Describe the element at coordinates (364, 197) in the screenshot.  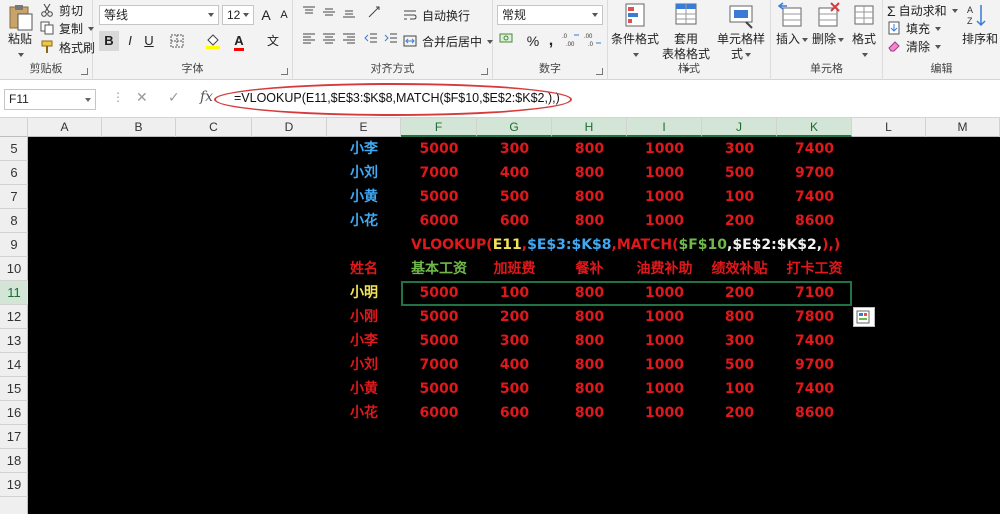
I see `cell-e7: 小黄` at that location.